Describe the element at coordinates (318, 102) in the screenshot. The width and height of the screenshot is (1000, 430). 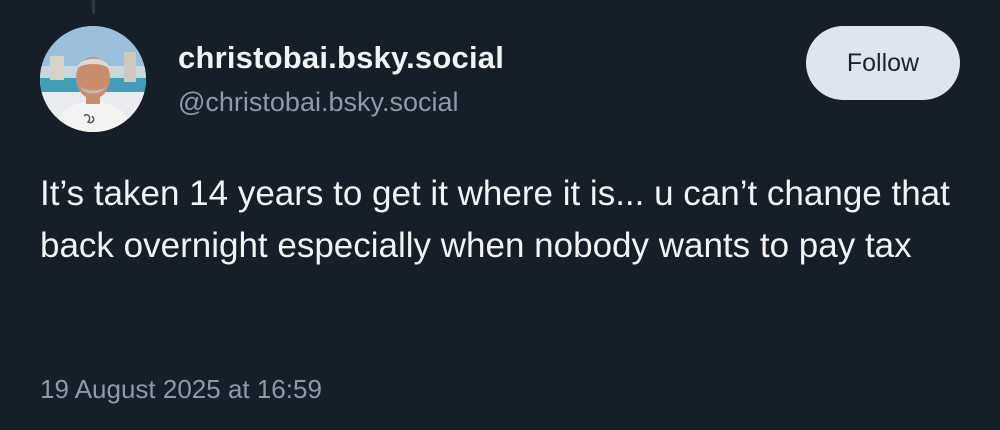
I see `author-handle: @christobai.bsky.social` at that location.